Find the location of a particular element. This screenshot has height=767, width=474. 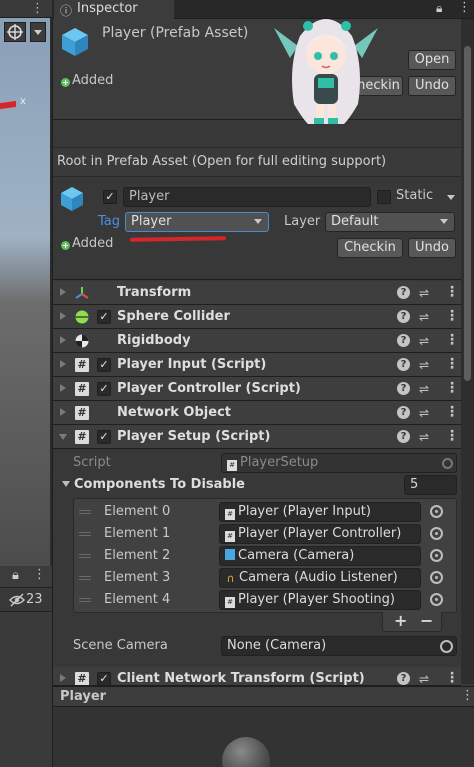

element-object-field: # Player (Player Shooting) is located at coordinates (320, 600).